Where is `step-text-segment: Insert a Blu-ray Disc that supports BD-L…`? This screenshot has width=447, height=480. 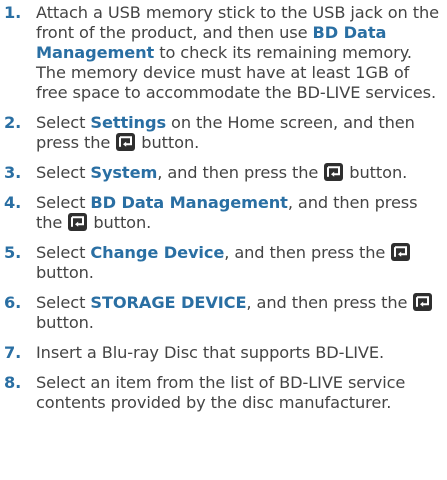 step-text-segment: Insert a Blu-ray Disc that supports BD-L… is located at coordinates (210, 352).